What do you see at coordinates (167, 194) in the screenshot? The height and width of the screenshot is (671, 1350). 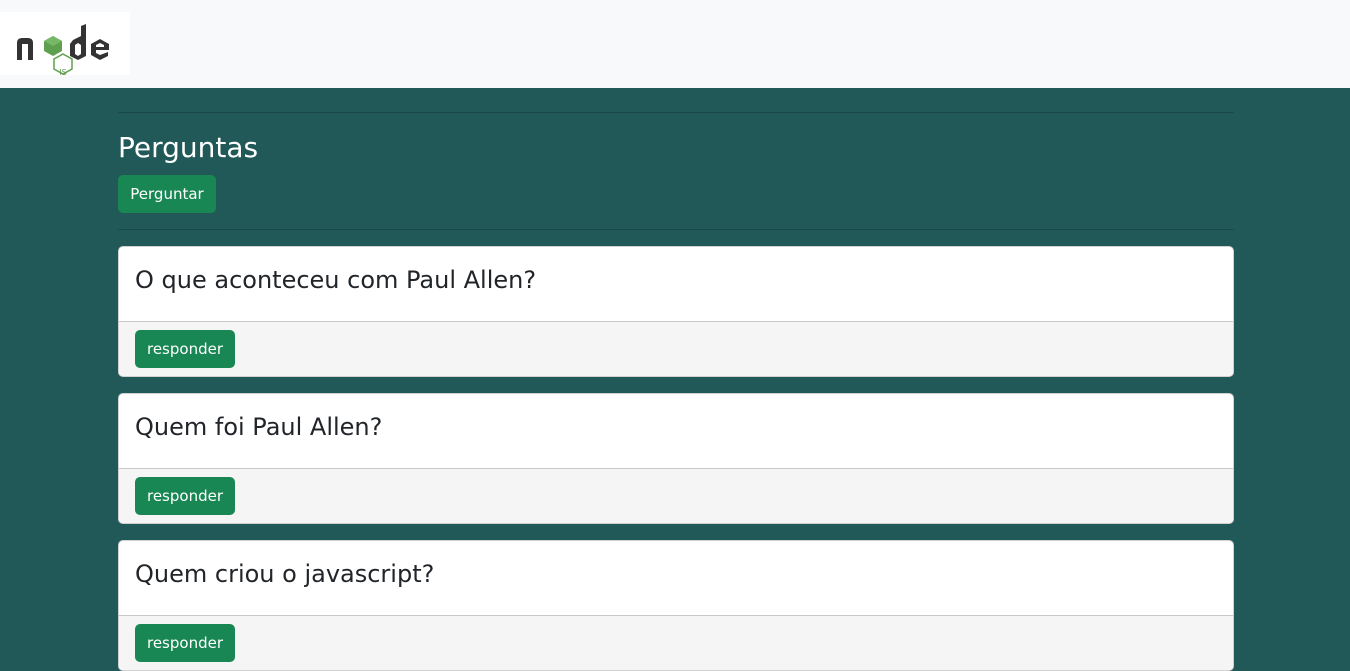 I see `ask-question-button: Perguntar` at bounding box center [167, 194].